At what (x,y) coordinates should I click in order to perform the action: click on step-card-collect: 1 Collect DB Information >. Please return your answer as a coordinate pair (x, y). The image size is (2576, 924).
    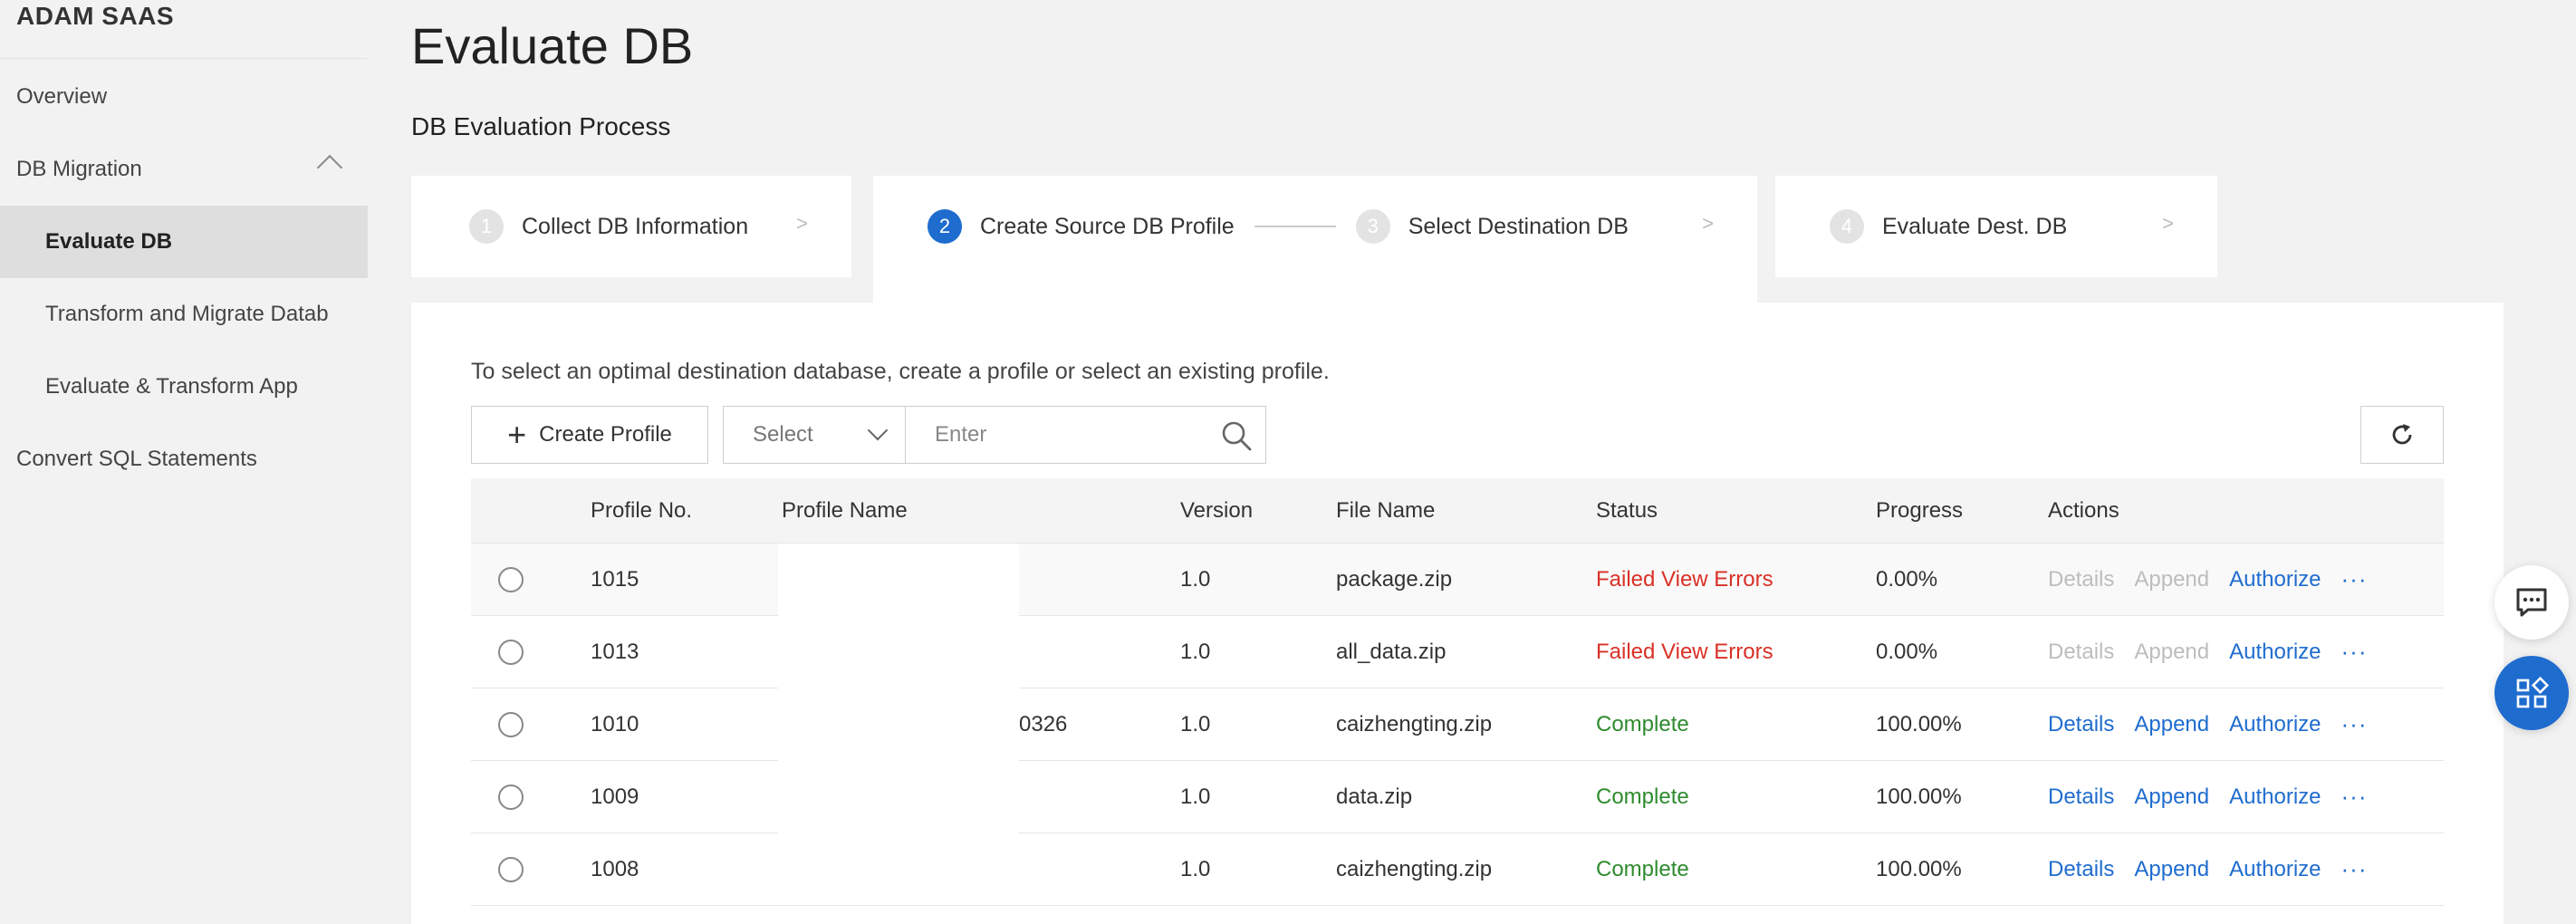
    Looking at the image, I should click on (631, 226).